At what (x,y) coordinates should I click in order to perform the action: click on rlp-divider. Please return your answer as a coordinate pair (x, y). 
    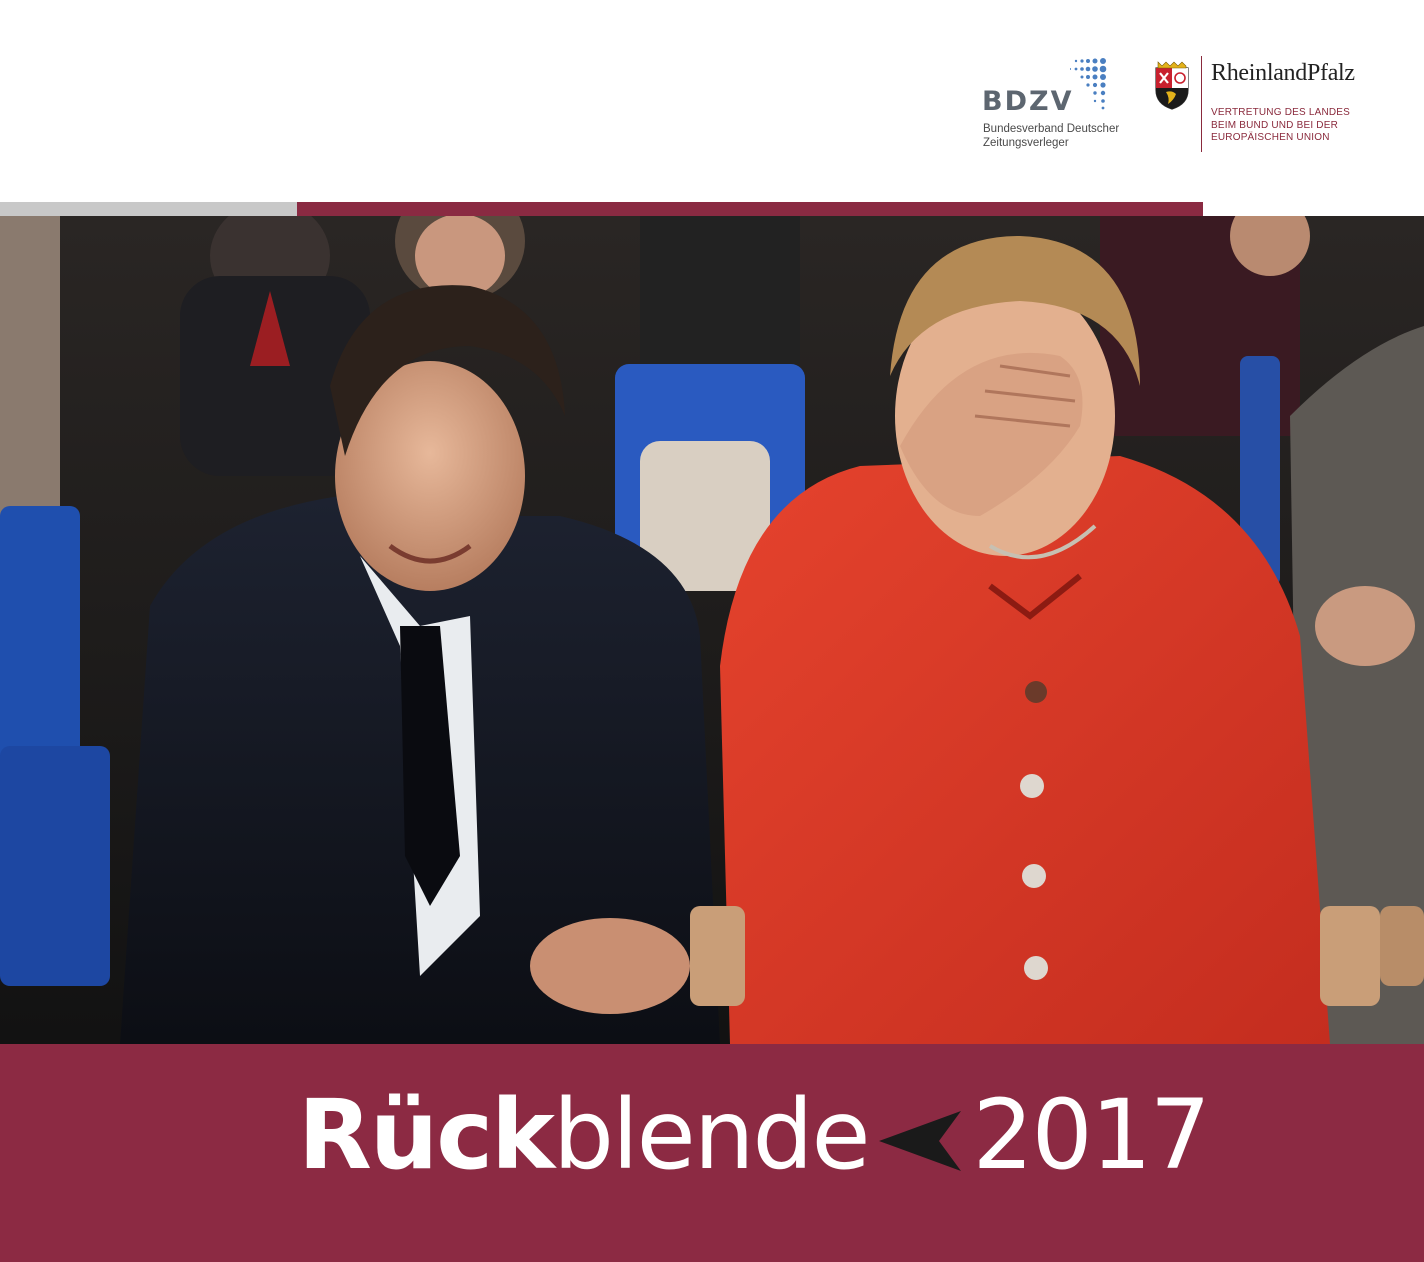
    Looking at the image, I should click on (1201, 104).